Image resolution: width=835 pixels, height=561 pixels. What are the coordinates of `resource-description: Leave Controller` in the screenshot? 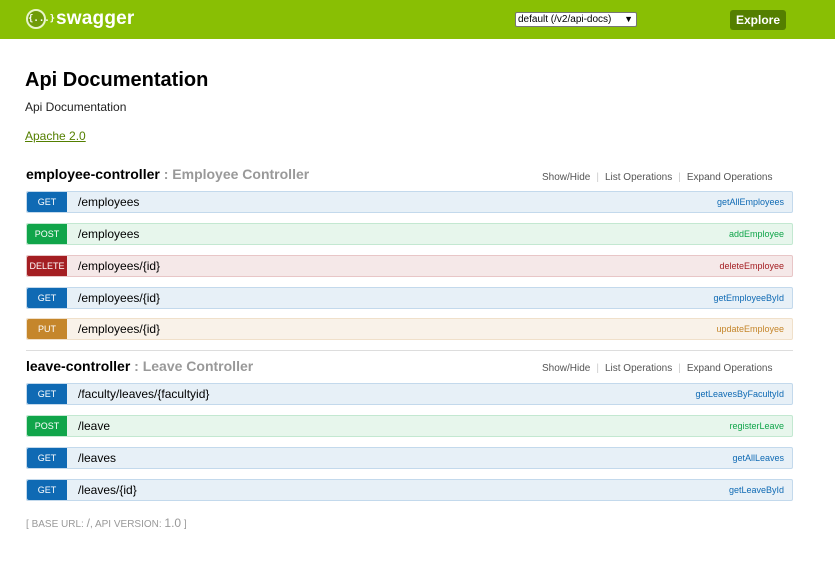 It's located at (198, 366).